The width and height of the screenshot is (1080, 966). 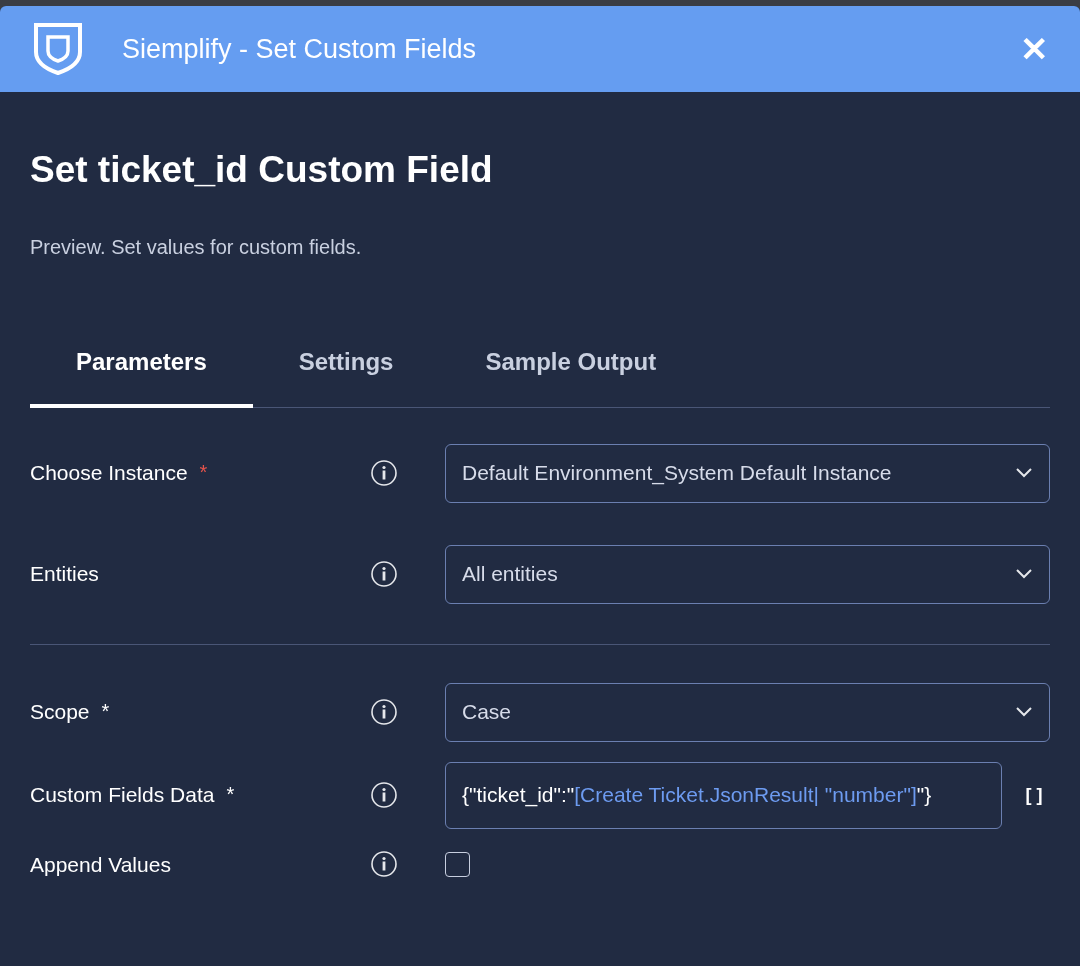 What do you see at coordinates (346, 375) in the screenshot?
I see `tab: Settings` at bounding box center [346, 375].